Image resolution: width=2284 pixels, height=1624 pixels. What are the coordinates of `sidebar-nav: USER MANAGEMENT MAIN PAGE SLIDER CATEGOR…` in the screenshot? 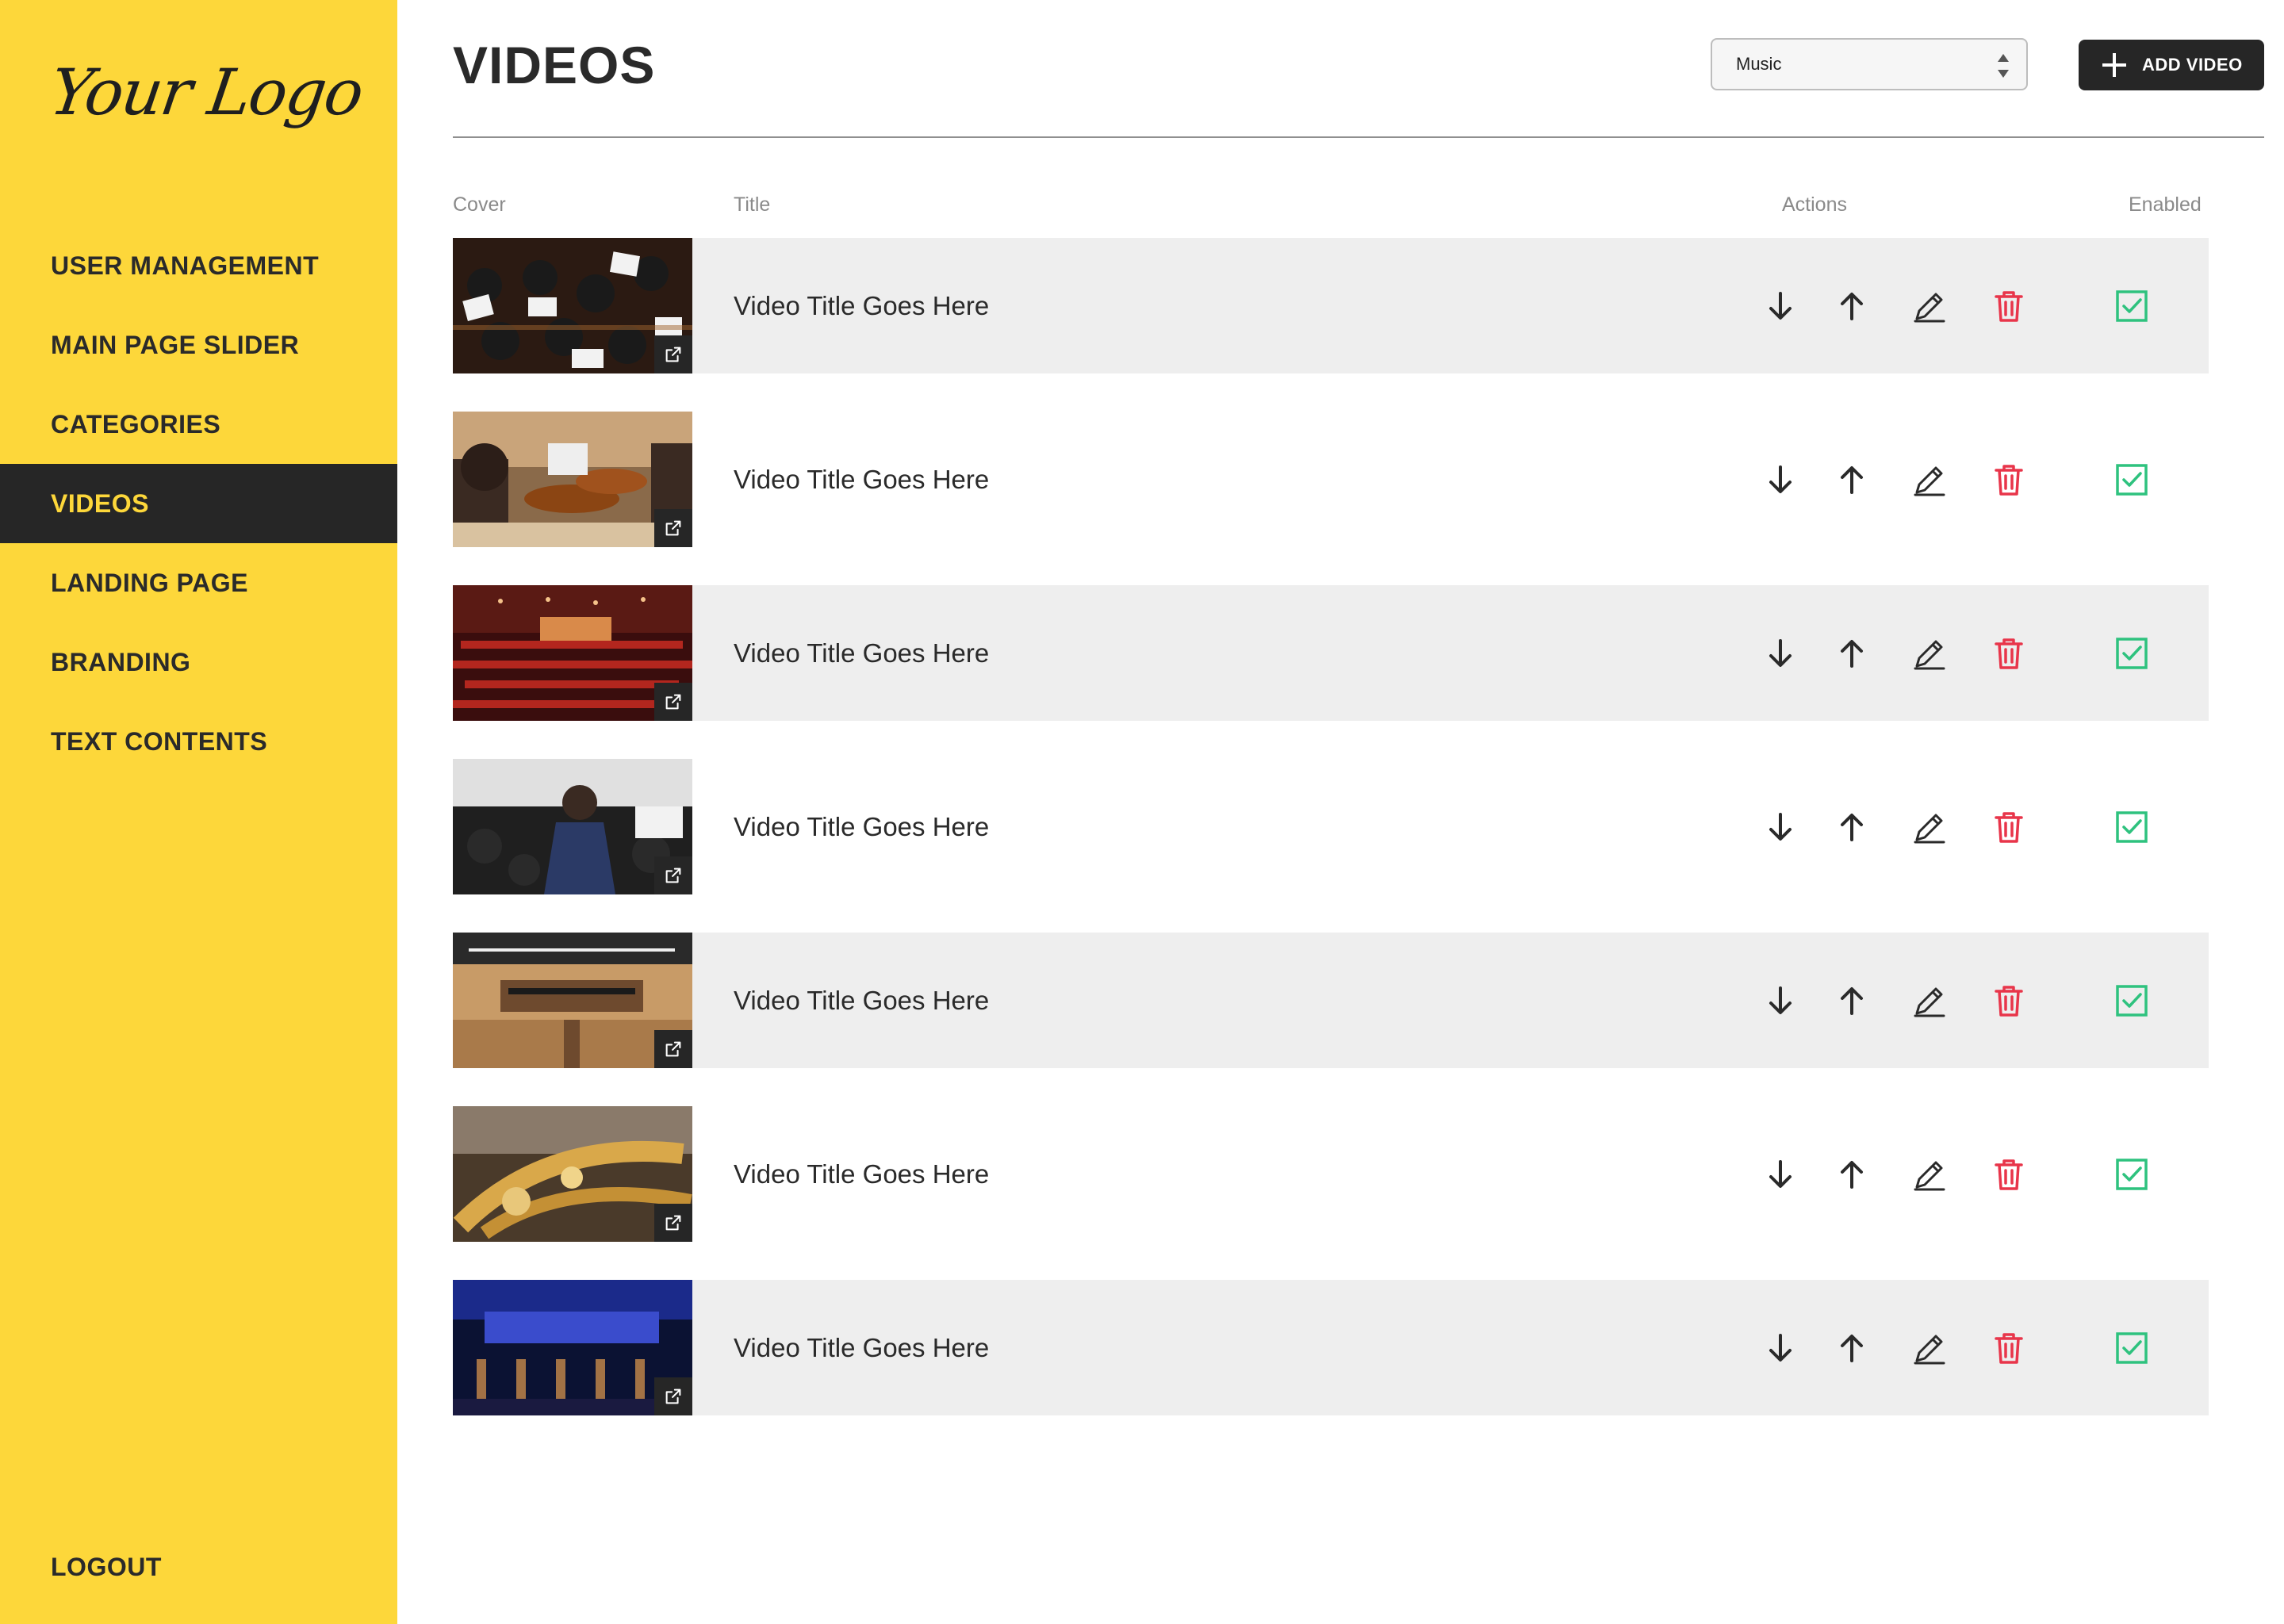 It's located at (198, 503).